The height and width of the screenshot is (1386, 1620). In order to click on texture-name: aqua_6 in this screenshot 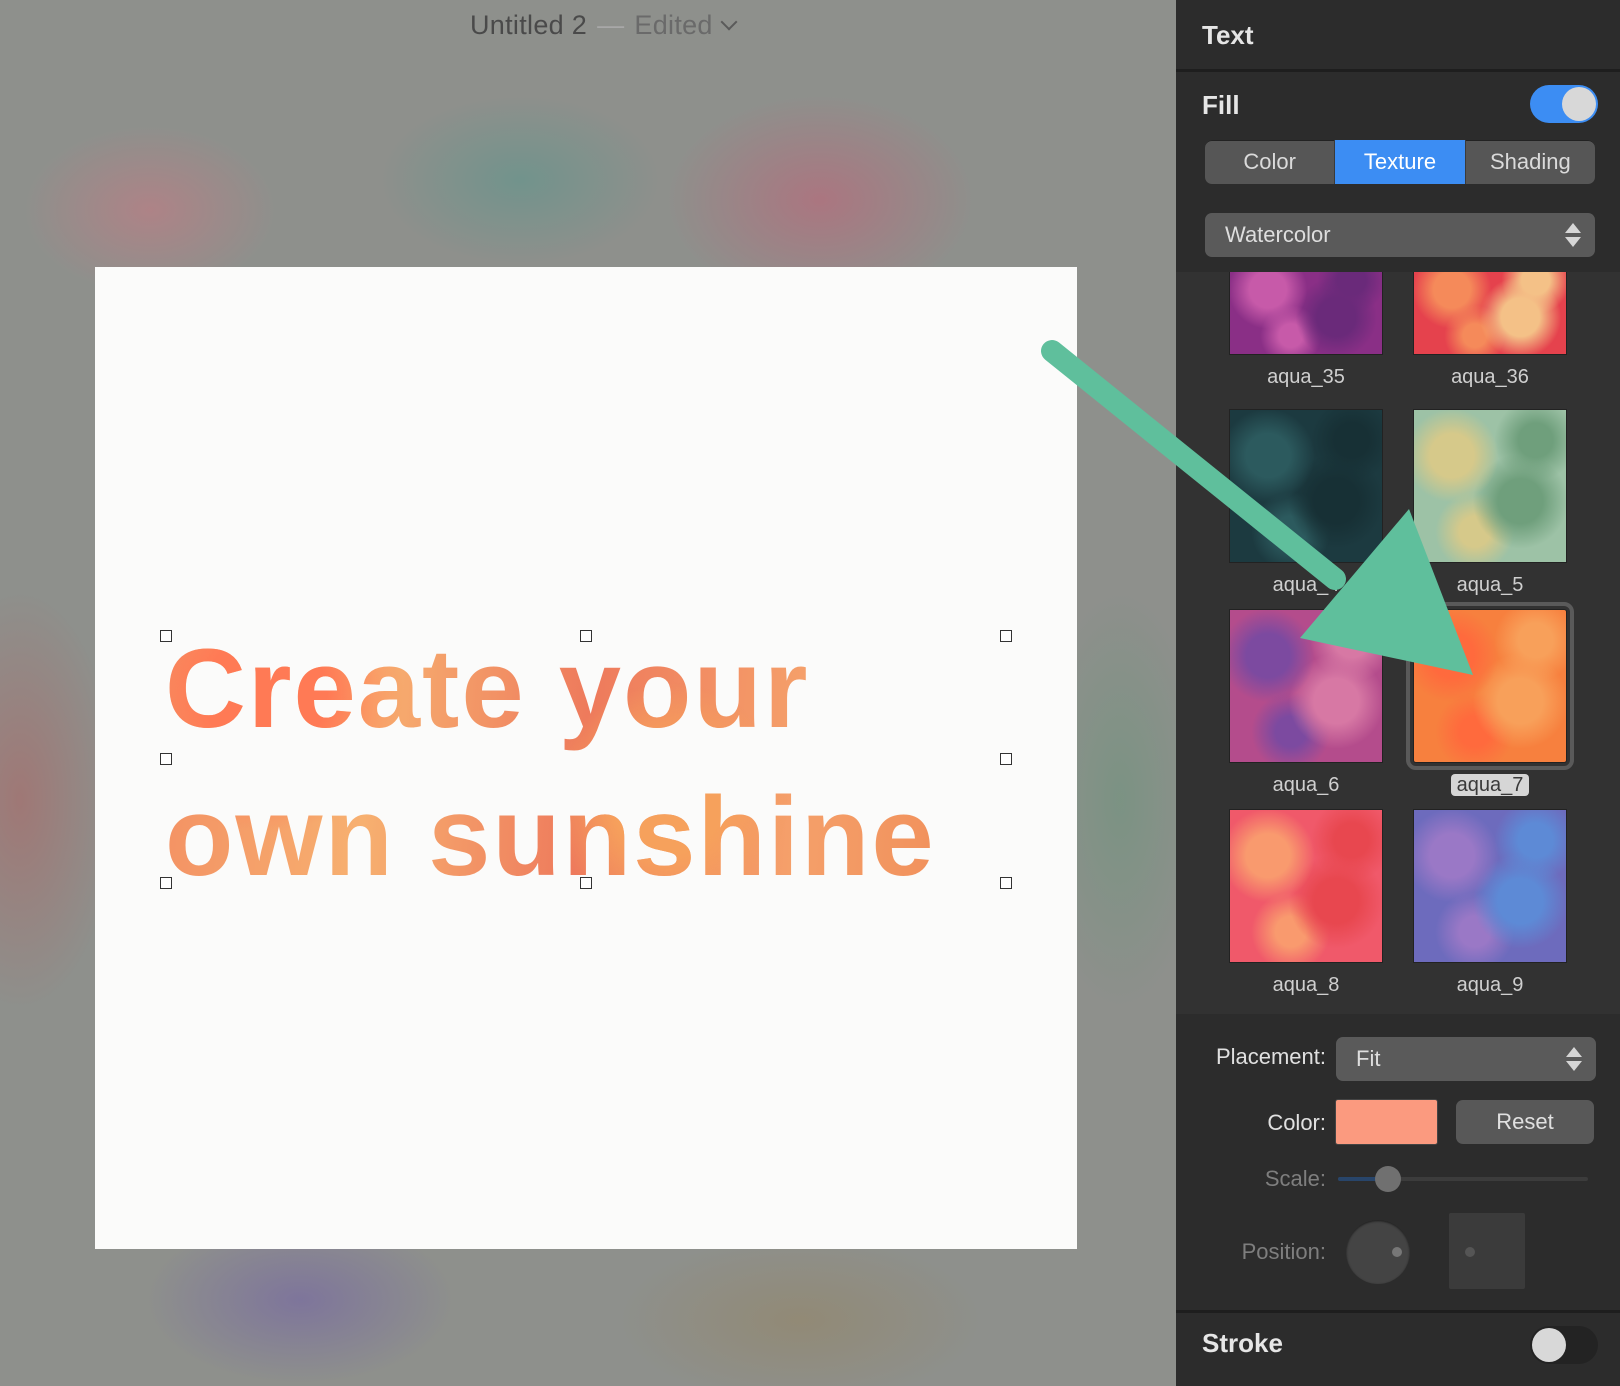, I will do `click(1306, 785)`.